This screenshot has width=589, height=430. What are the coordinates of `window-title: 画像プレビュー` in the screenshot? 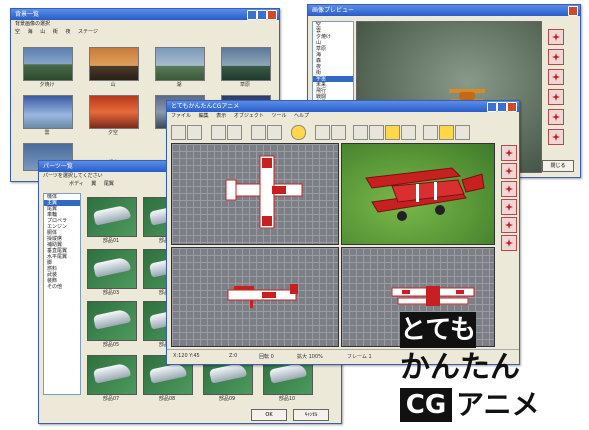 It's located at (333, 10).